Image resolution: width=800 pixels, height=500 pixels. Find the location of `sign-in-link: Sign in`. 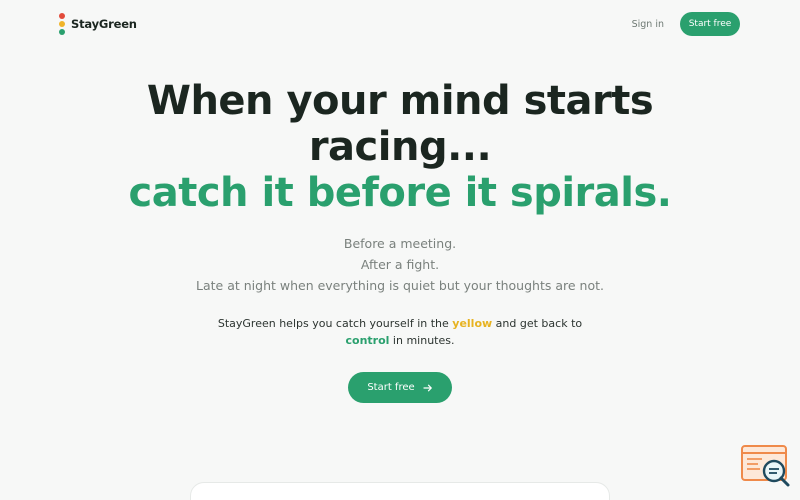

sign-in-link: Sign in is located at coordinates (648, 24).